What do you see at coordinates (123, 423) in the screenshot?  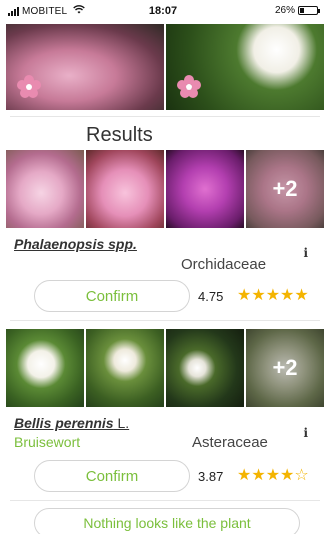 I see `author-abbrev: L.` at bounding box center [123, 423].